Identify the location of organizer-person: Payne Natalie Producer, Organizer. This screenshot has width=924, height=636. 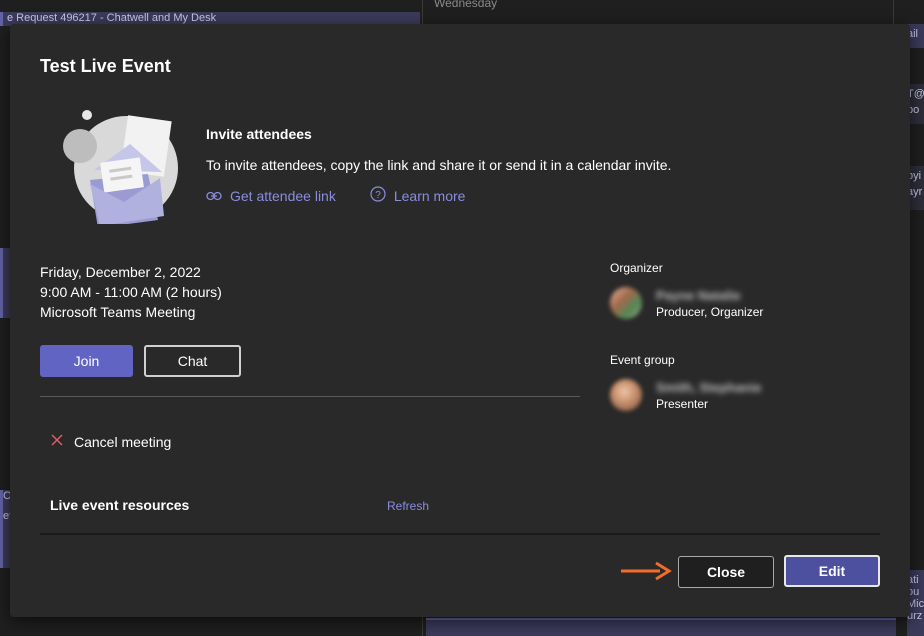
(686, 303).